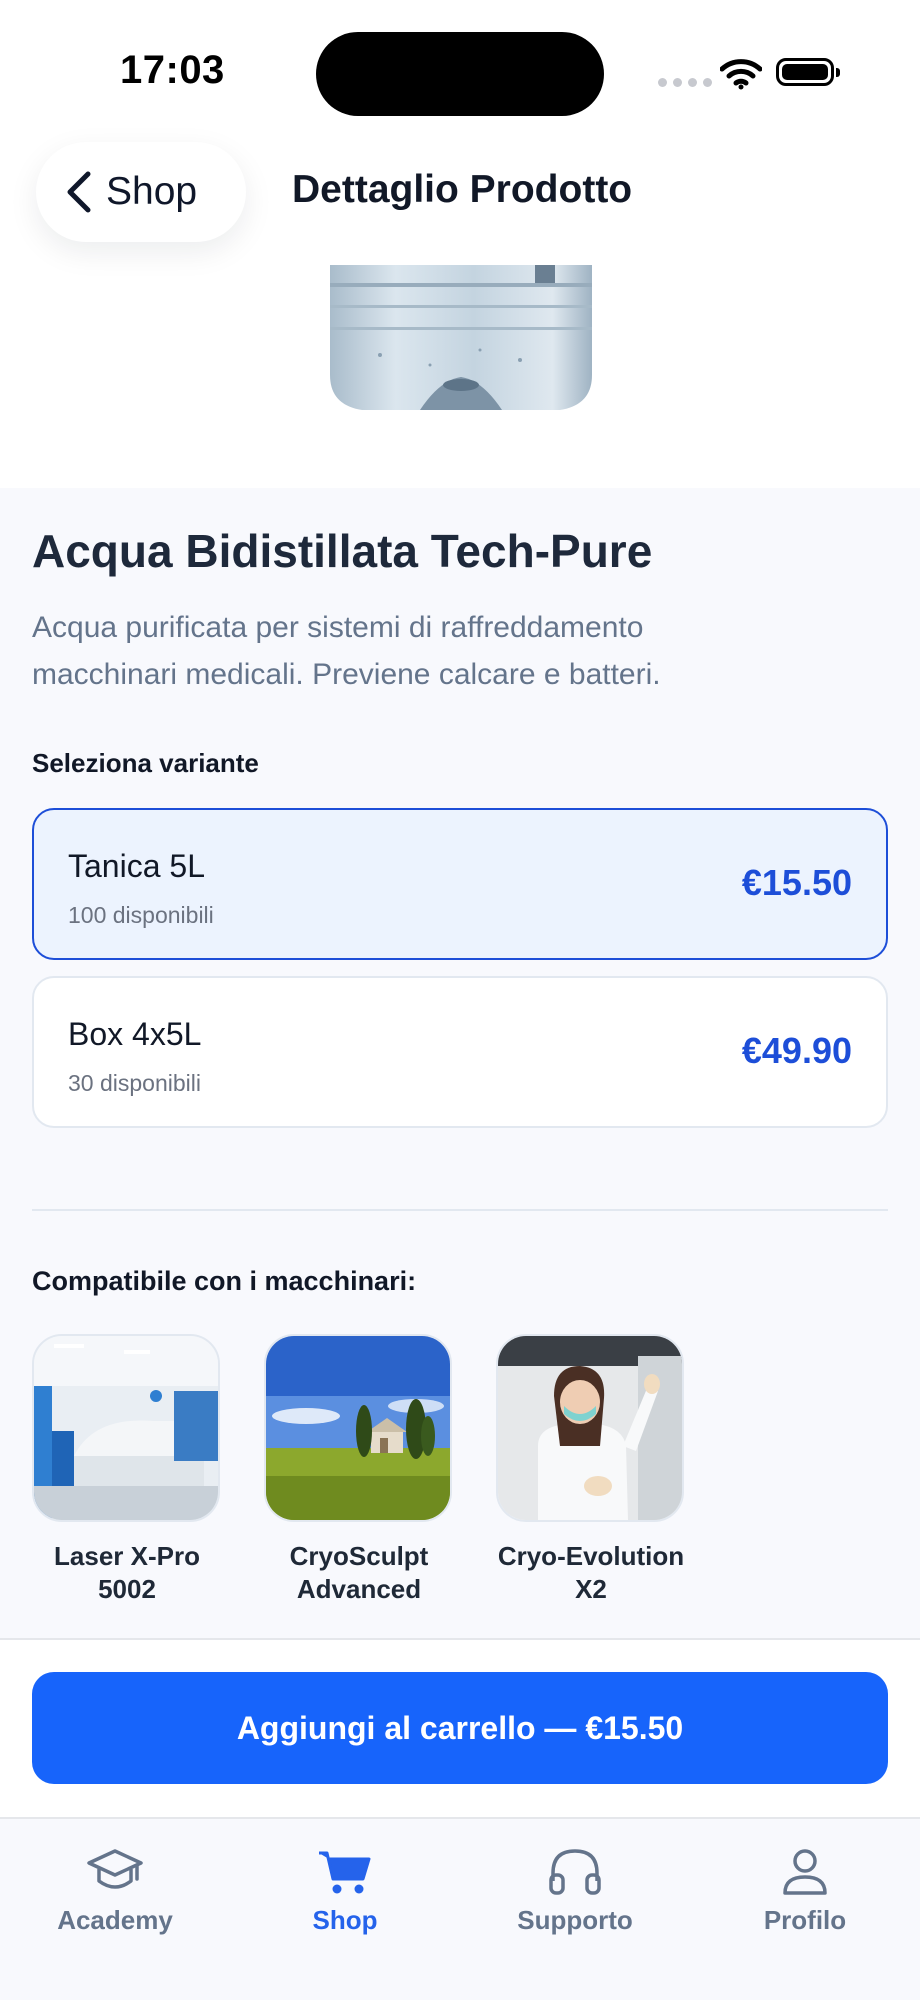 Image resolution: width=920 pixels, height=2000 pixels. What do you see at coordinates (808, 72) in the screenshot?
I see `battery-icon` at bounding box center [808, 72].